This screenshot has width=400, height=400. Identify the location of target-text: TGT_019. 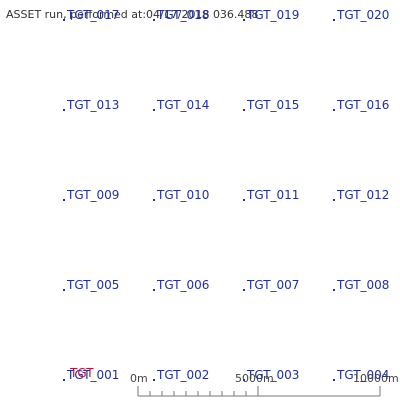
(273, 15).